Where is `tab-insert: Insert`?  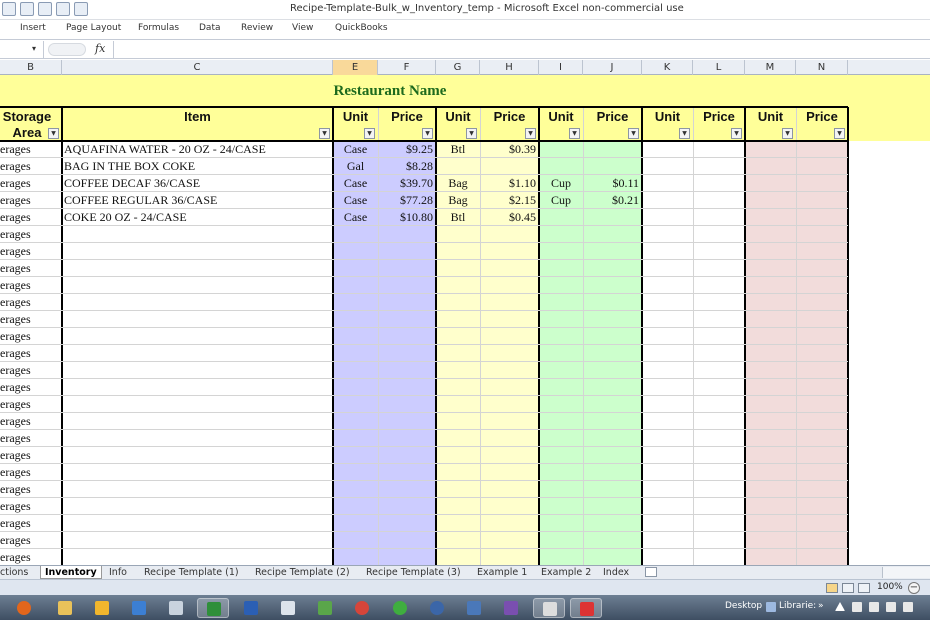
tab-insert: Insert is located at coordinates (33, 28).